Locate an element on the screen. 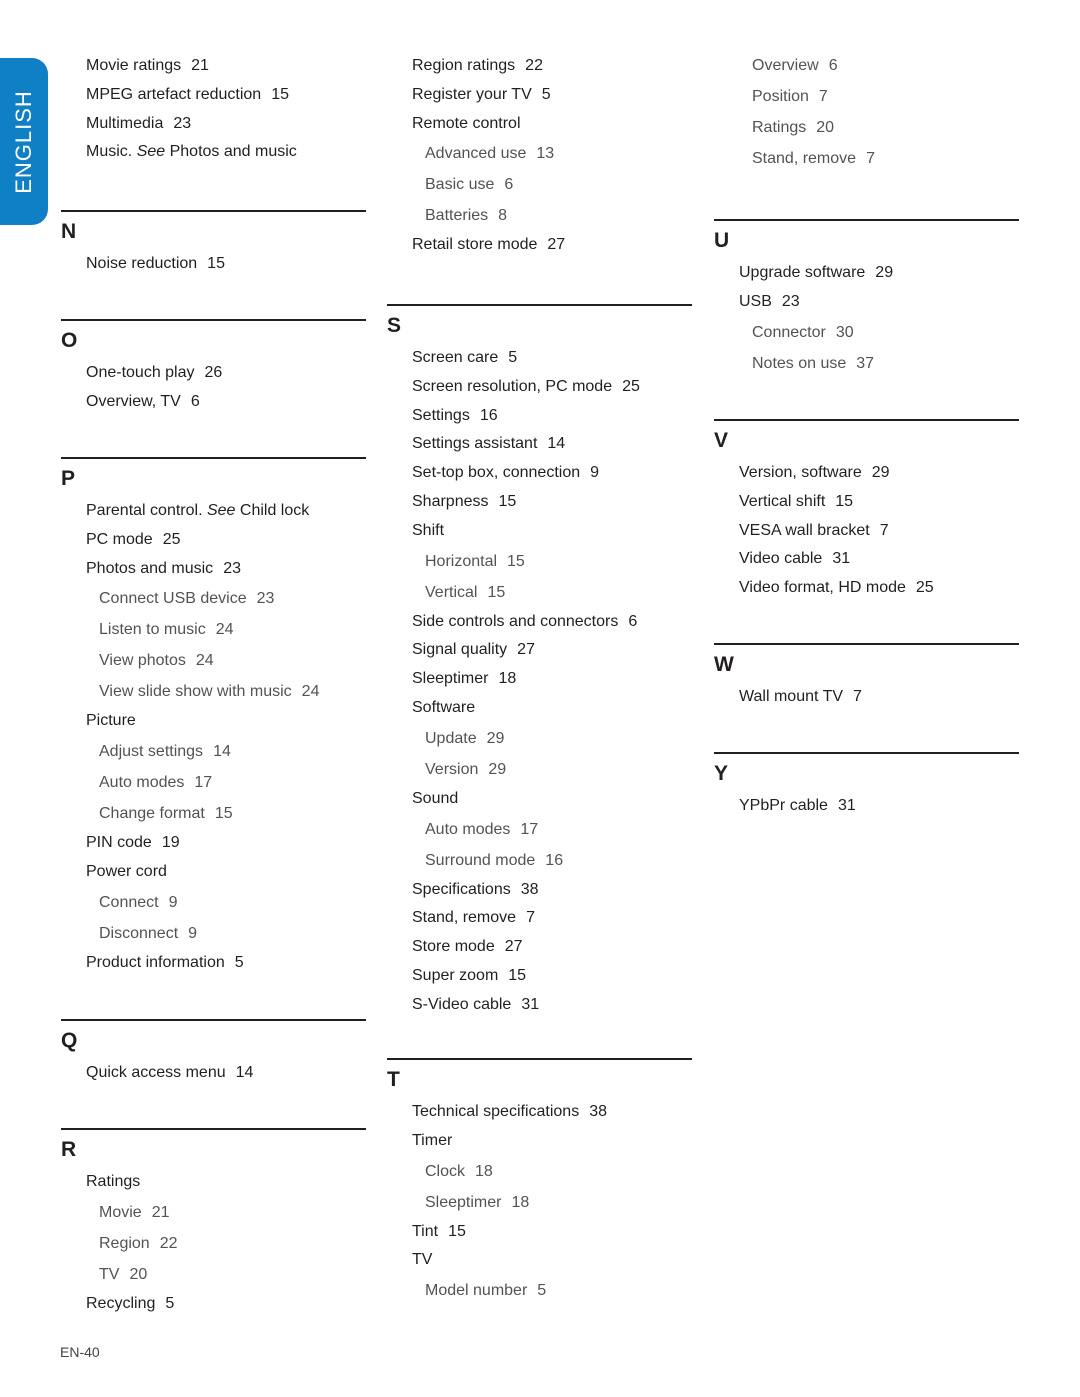  entry-text: Disconnect is located at coordinates (139, 933).